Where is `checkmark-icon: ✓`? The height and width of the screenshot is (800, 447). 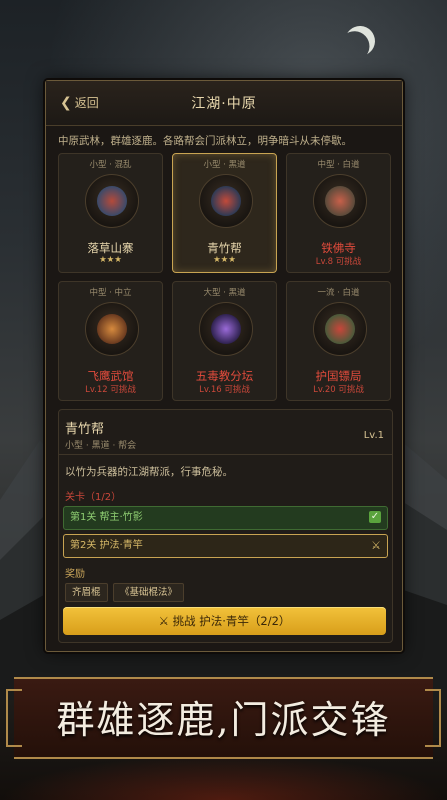 checkmark-icon: ✓ is located at coordinates (375, 517).